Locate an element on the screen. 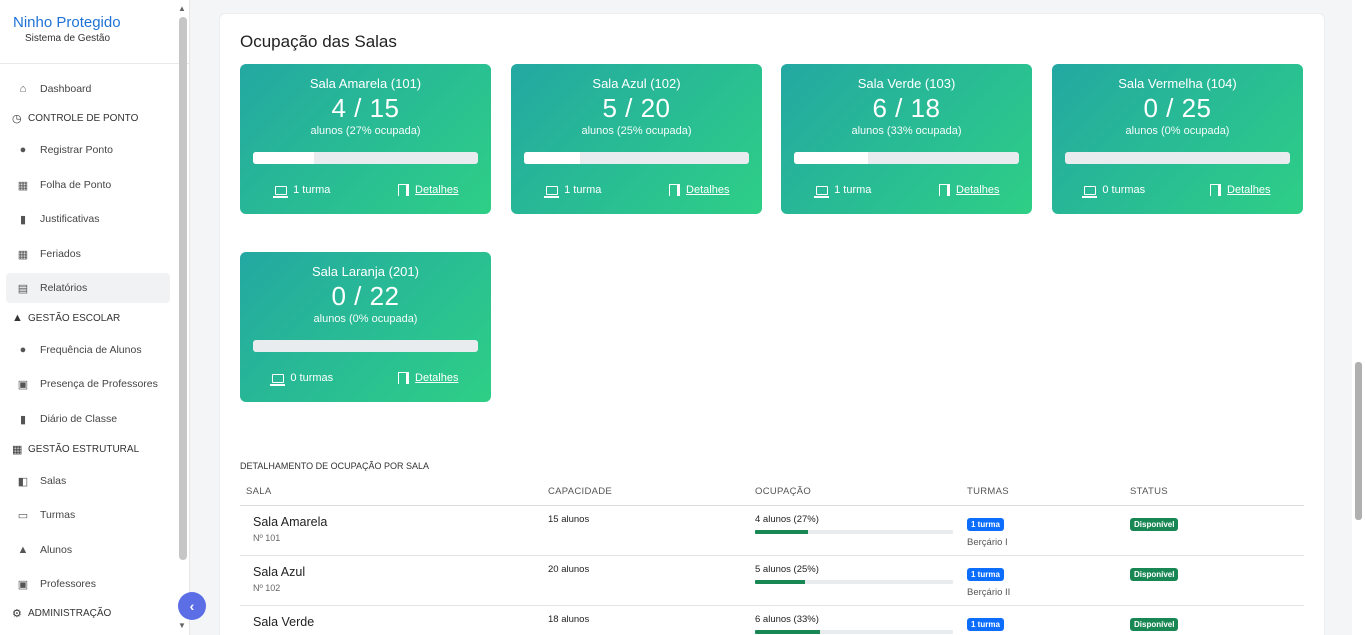 Image resolution: width=1365 pixels, height=635 pixels. sidebar-item-turmas: ▭ Turmas is located at coordinates (88, 515).